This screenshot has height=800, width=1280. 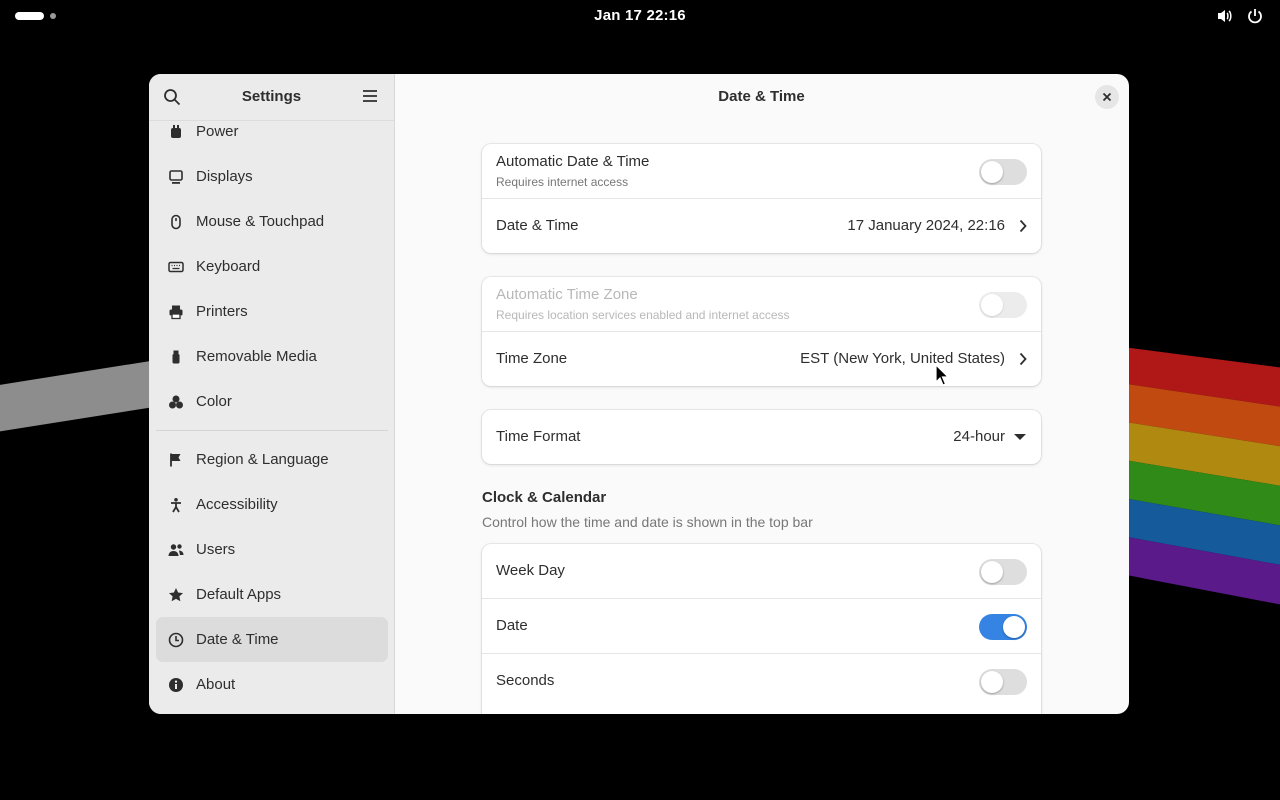 I want to click on sidebar-item-about: About, so click(x=272, y=684).